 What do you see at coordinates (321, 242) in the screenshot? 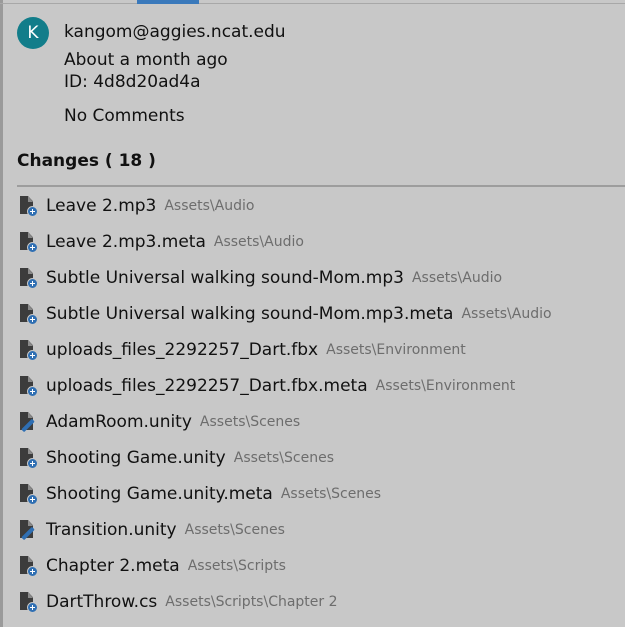
I see `change-row: Leave 2.mp3.meta Assets\Audio` at bounding box center [321, 242].